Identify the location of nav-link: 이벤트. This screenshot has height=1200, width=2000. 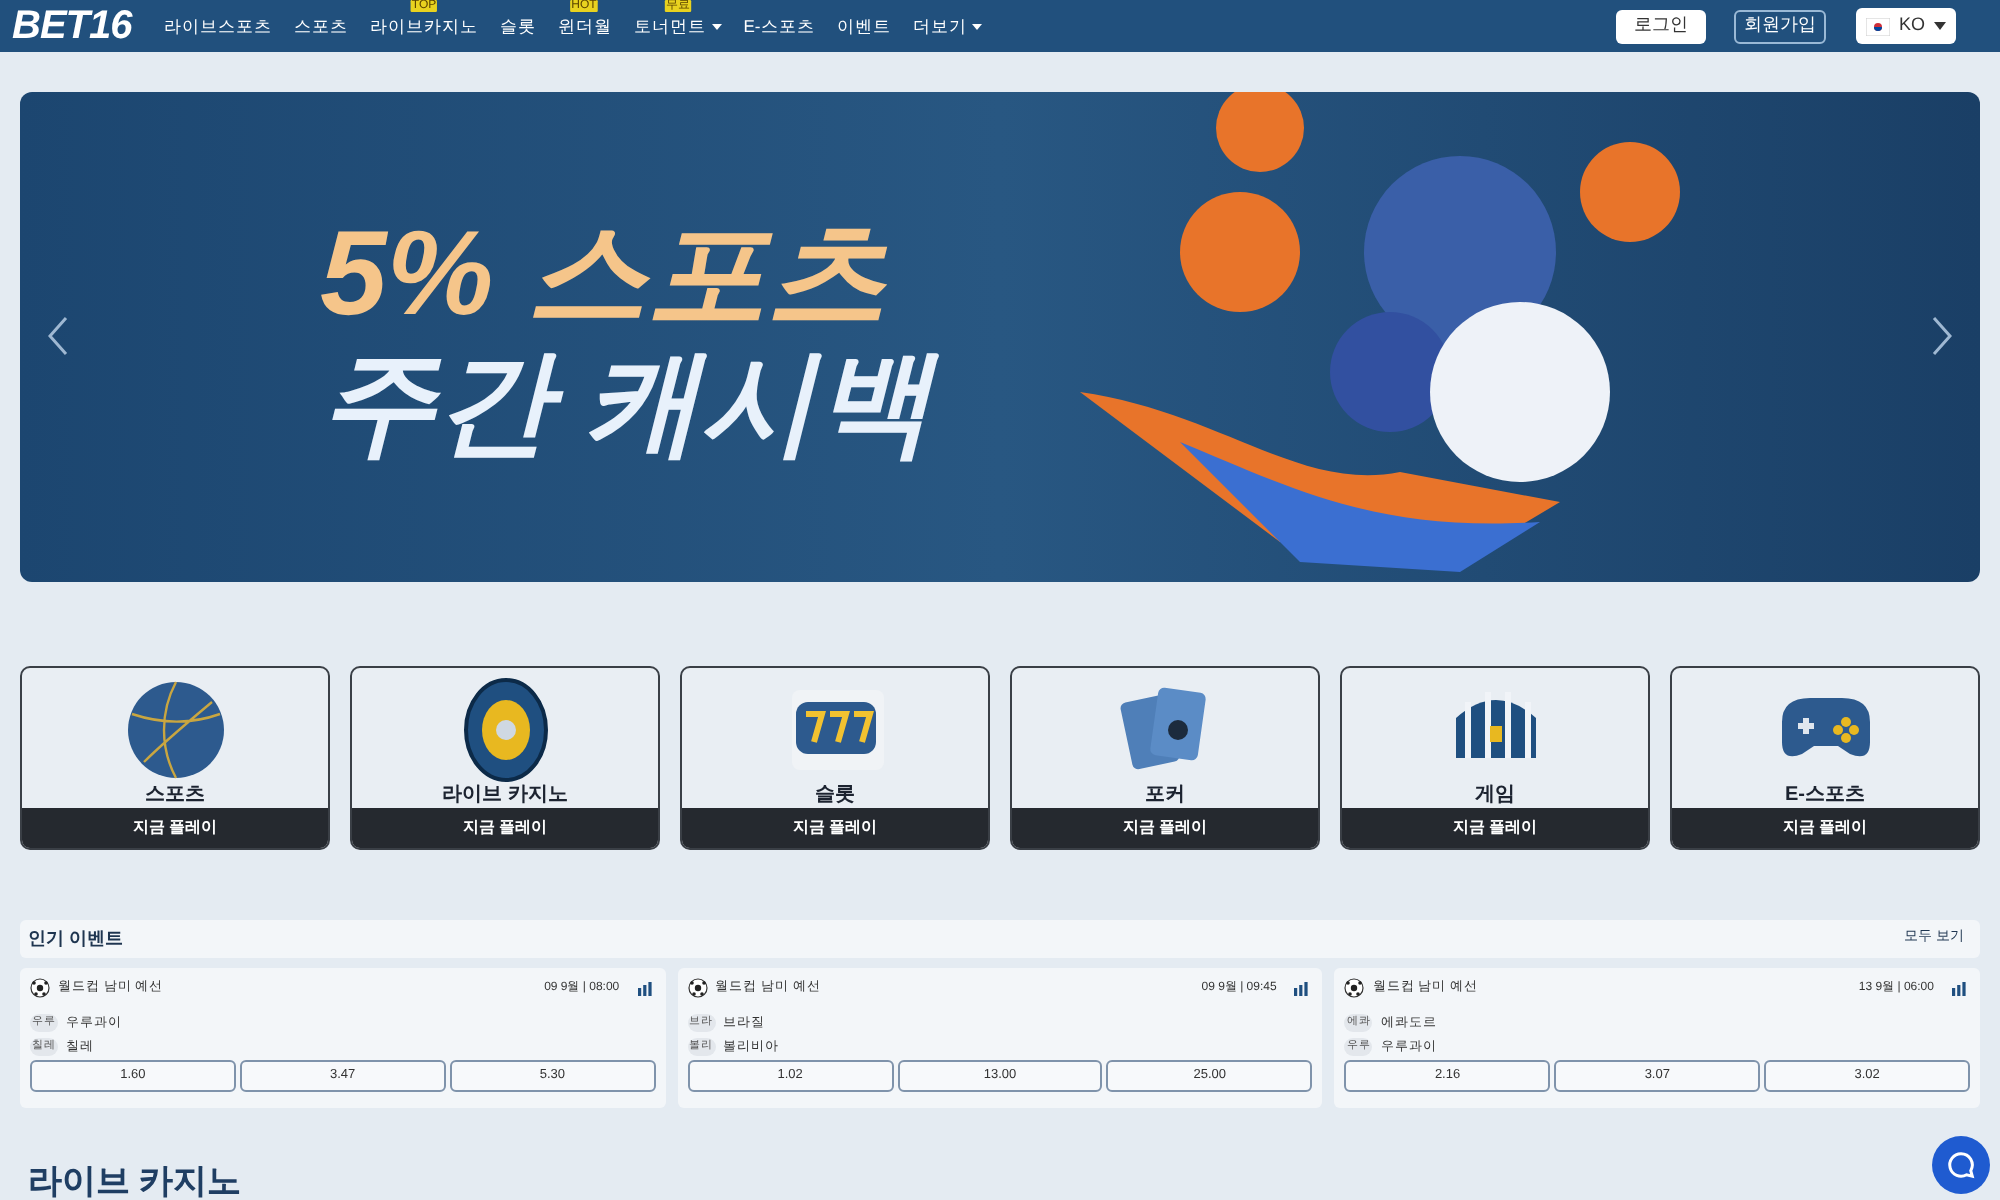
(863, 26).